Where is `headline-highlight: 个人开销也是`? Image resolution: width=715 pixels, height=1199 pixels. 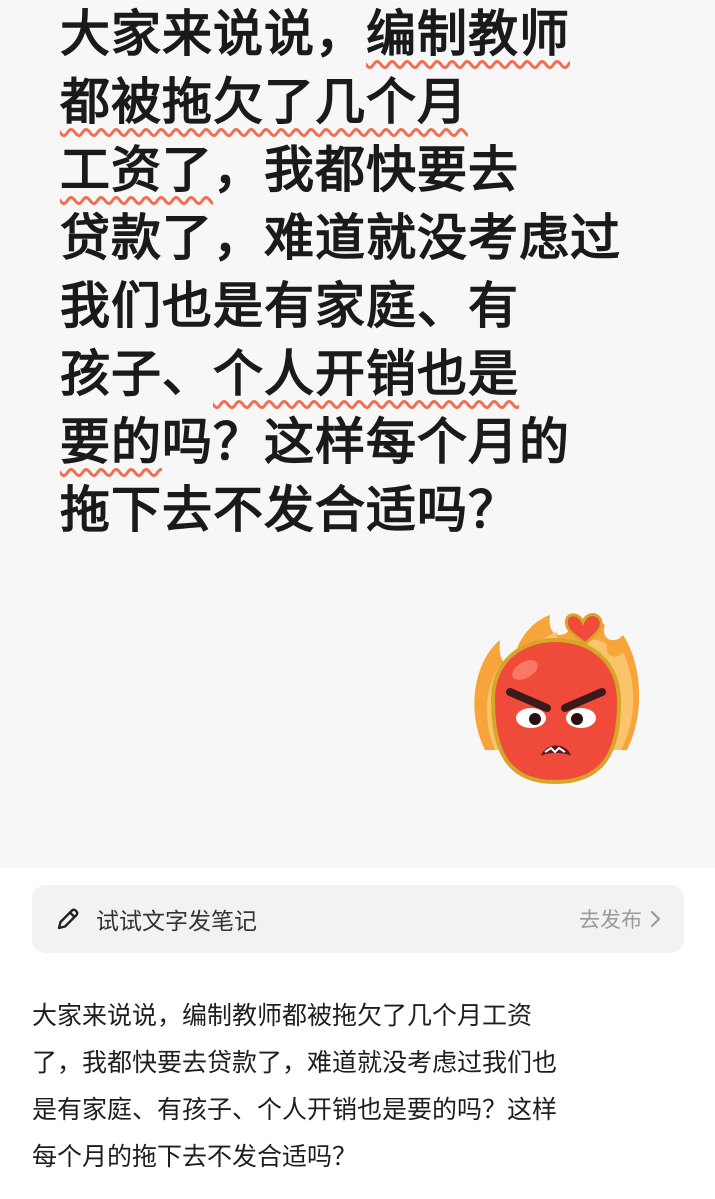
headline-highlight: 个人开销也是 is located at coordinates (366, 374).